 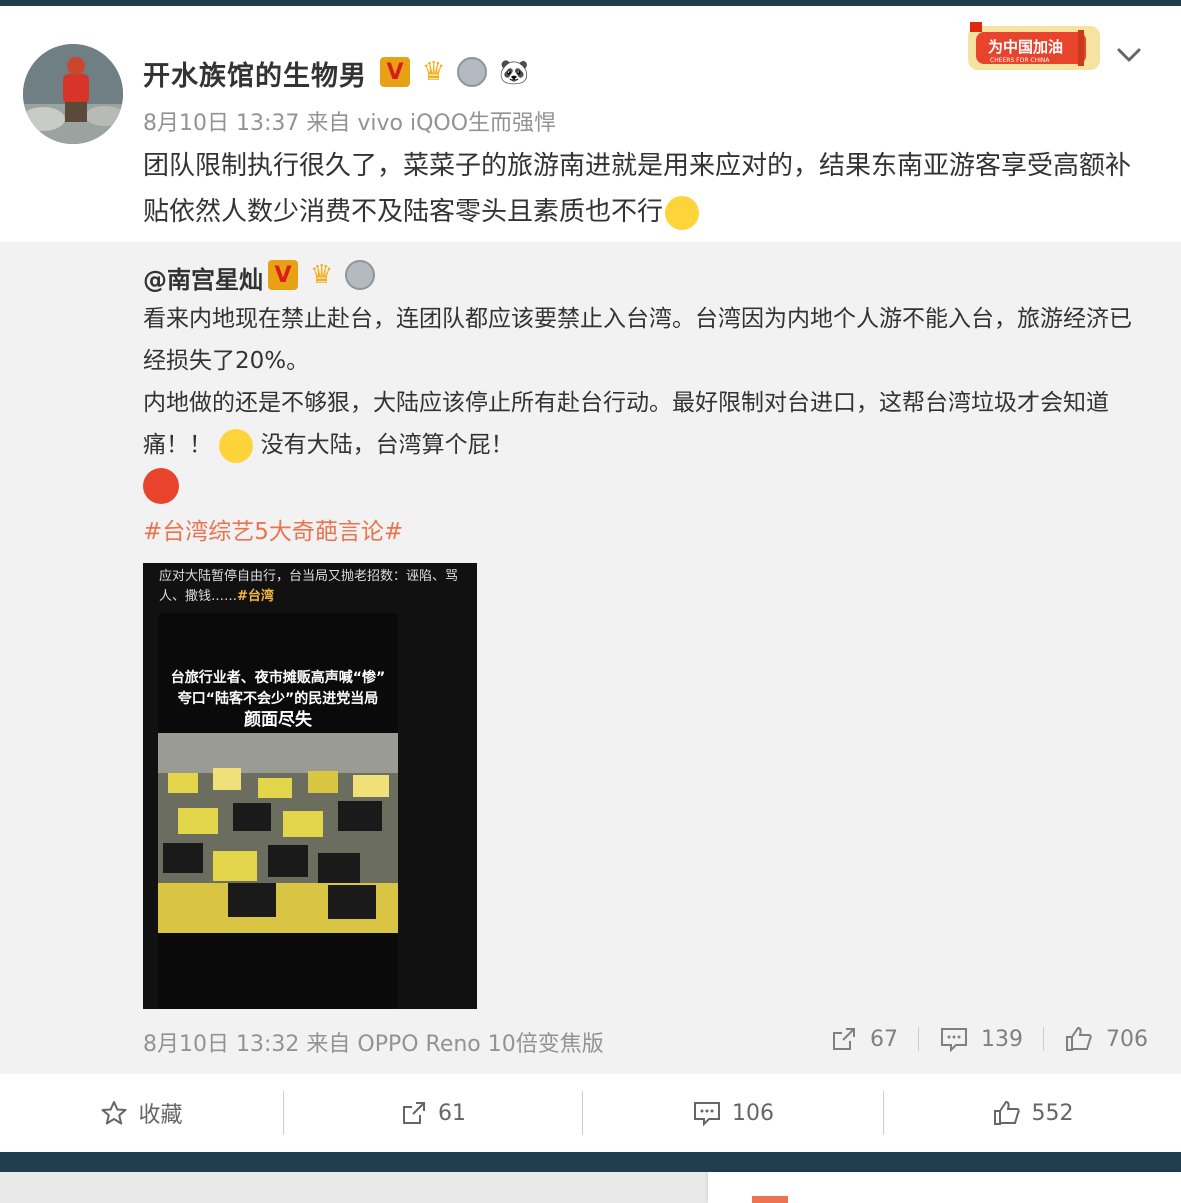 I want to click on quote-repost-button: 67, so click(x=864, y=1039).